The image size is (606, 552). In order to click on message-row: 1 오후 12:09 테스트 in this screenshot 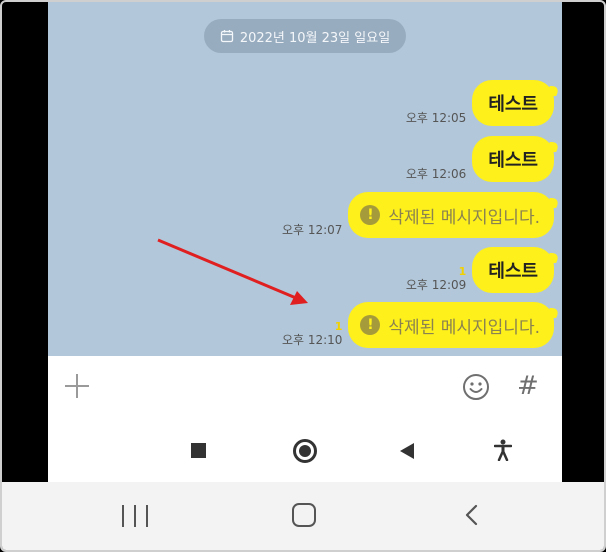, I will do `click(480, 270)`.